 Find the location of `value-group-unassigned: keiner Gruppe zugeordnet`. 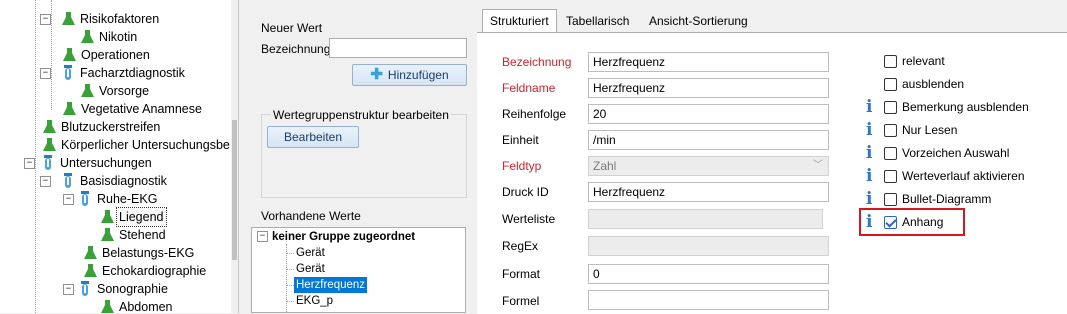

value-group-unassigned: keiner Gruppe zugeordnet is located at coordinates (343, 237).